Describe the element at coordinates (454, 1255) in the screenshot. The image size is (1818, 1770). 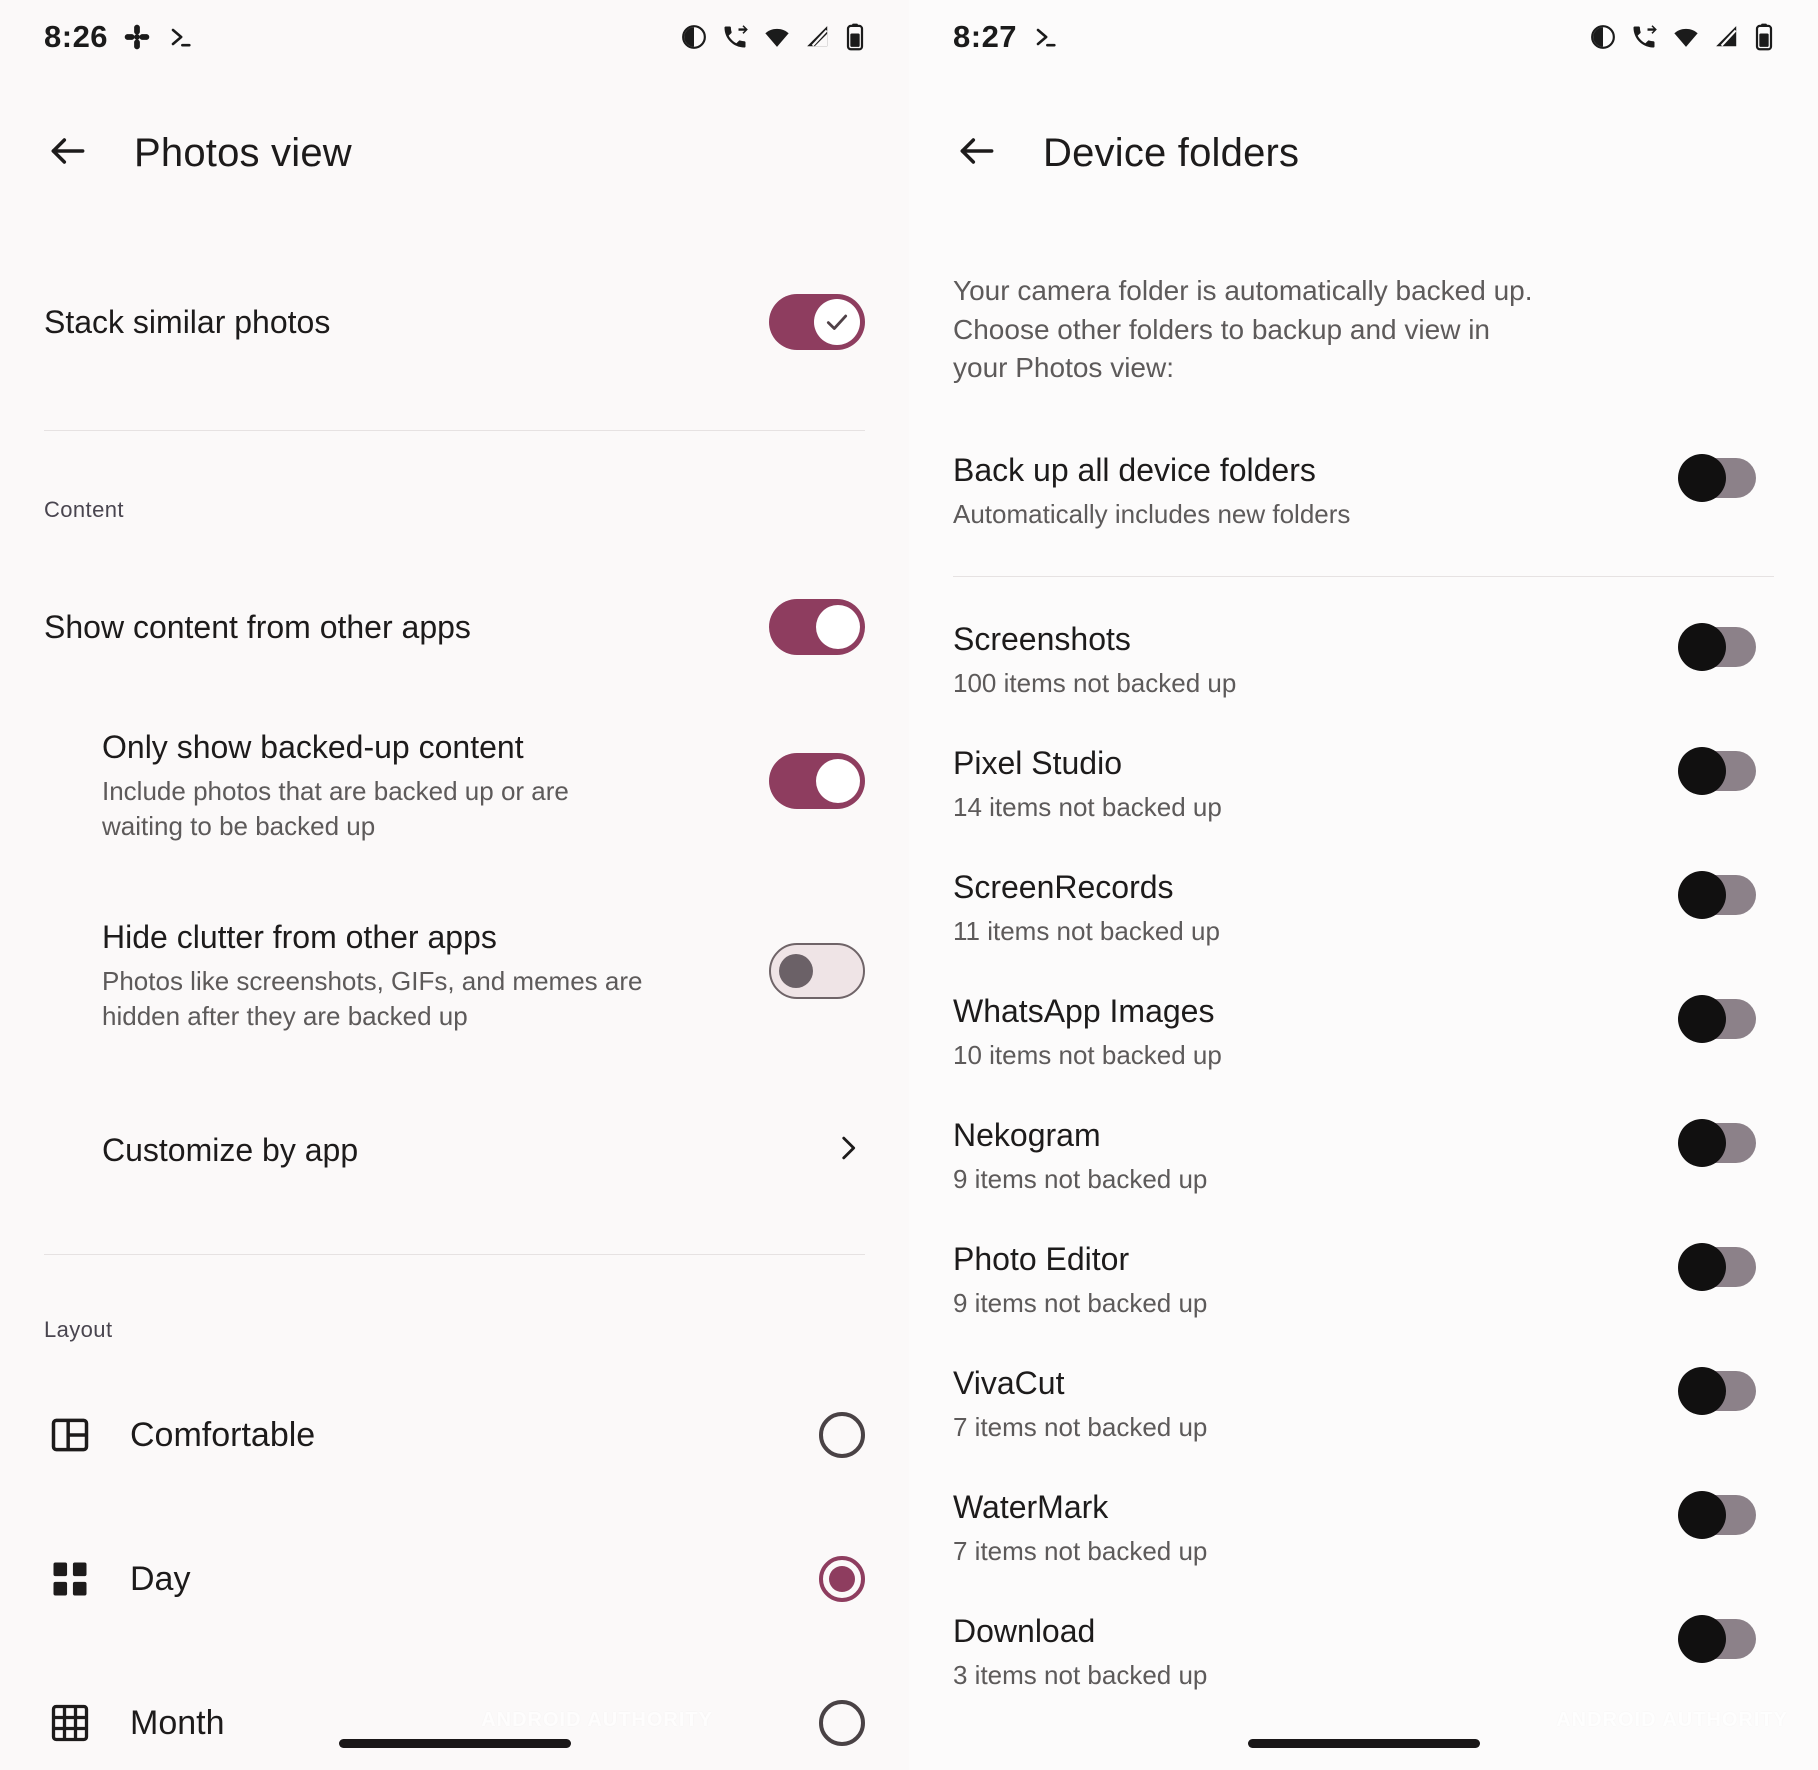
I see `divider-before-layout` at that location.